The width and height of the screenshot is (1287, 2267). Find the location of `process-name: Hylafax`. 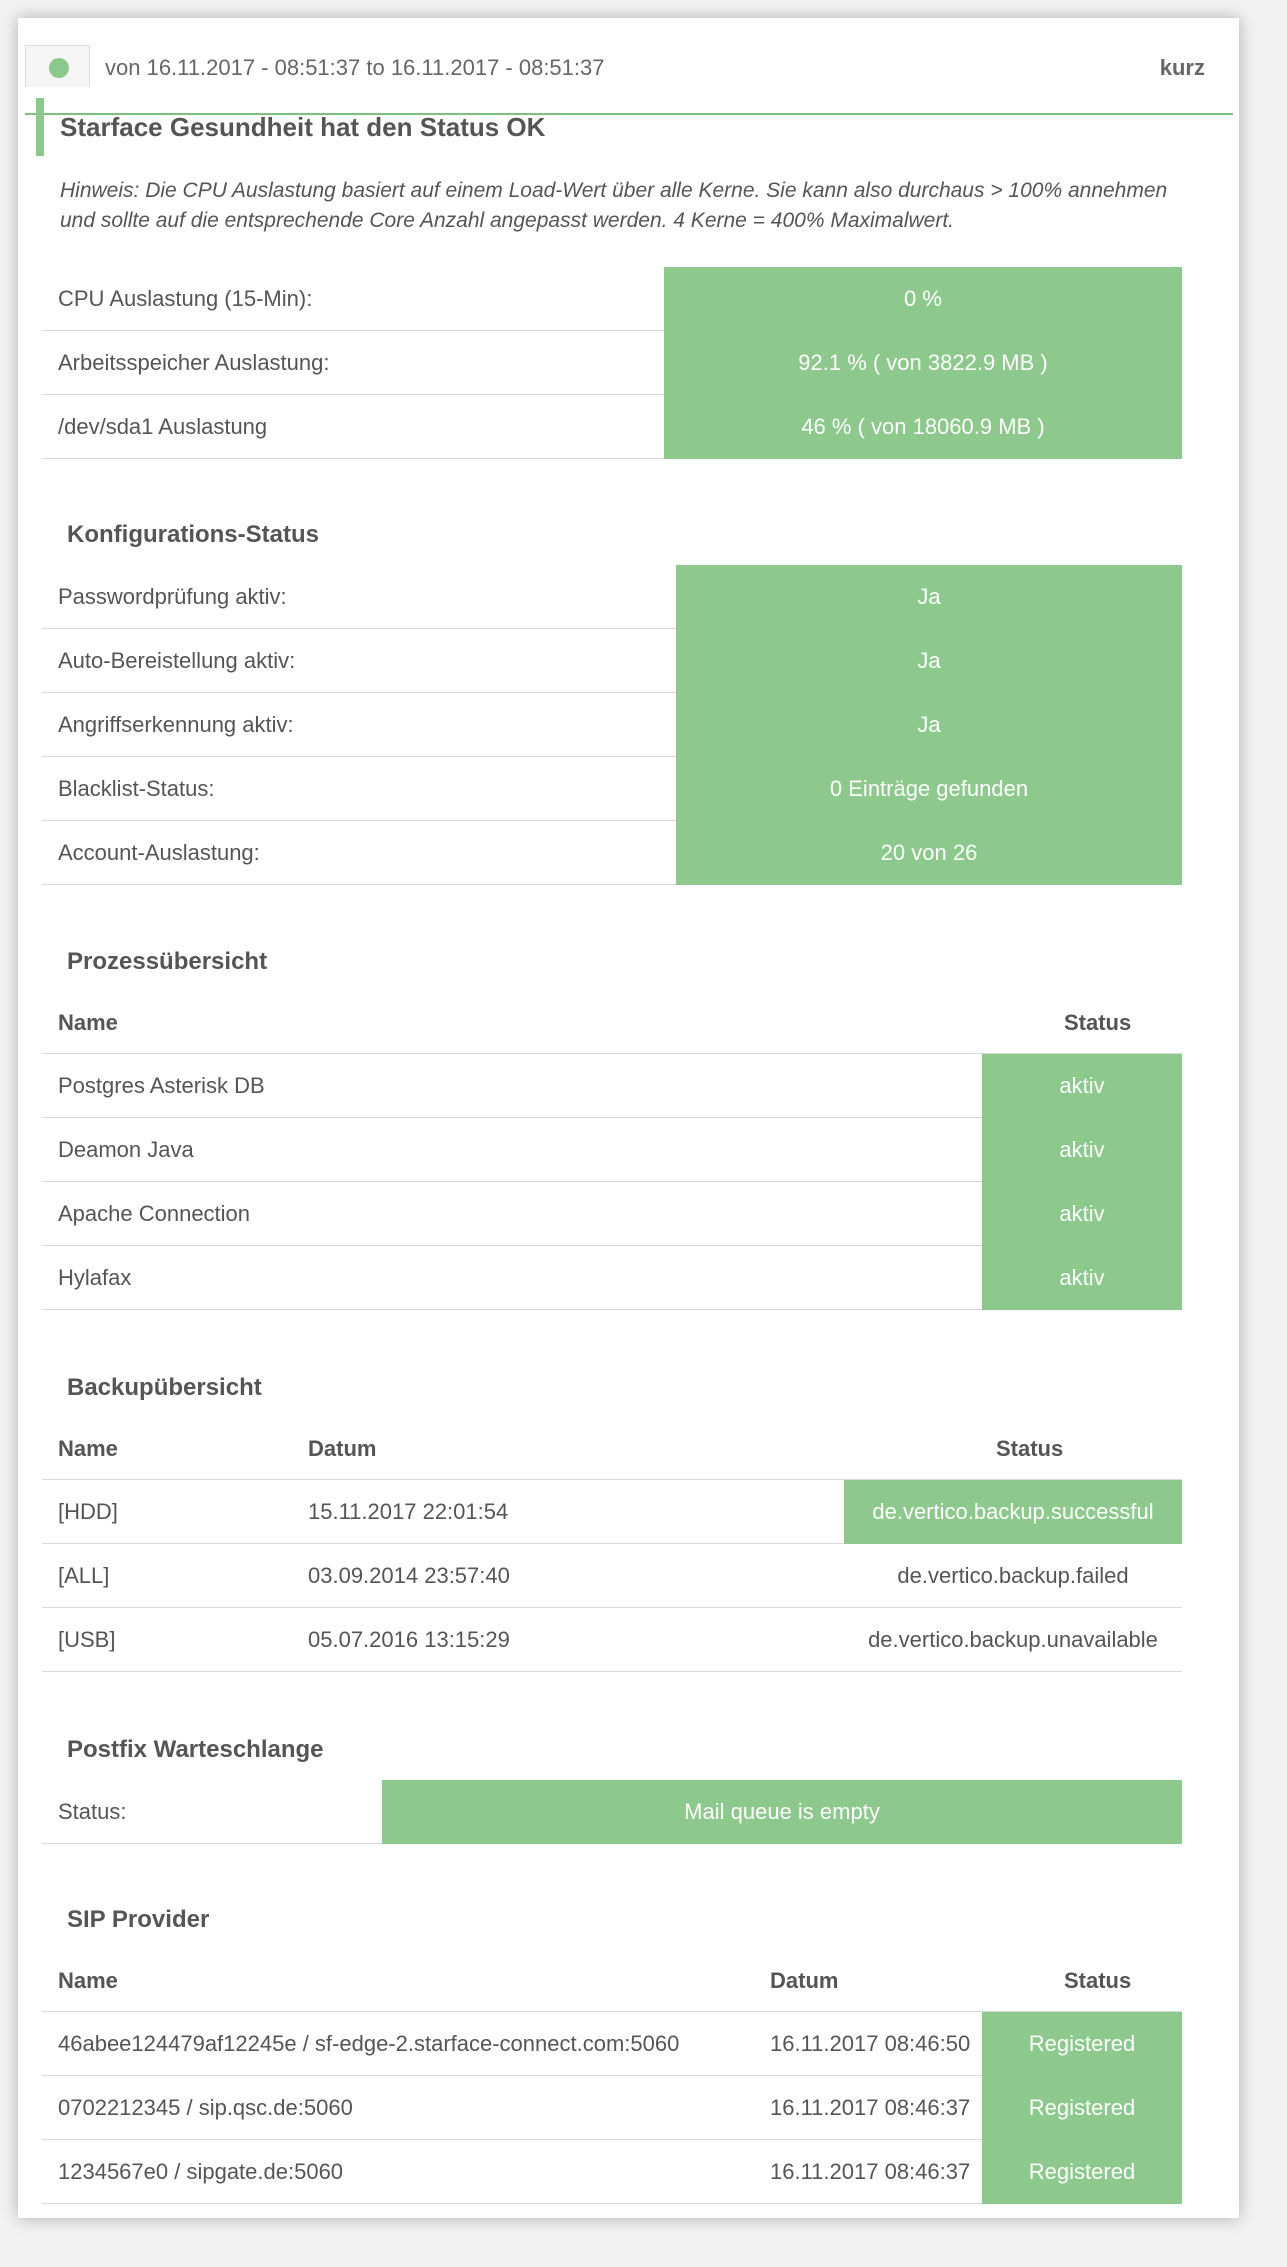

process-name: Hylafax is located at coordinates (95, 1277).